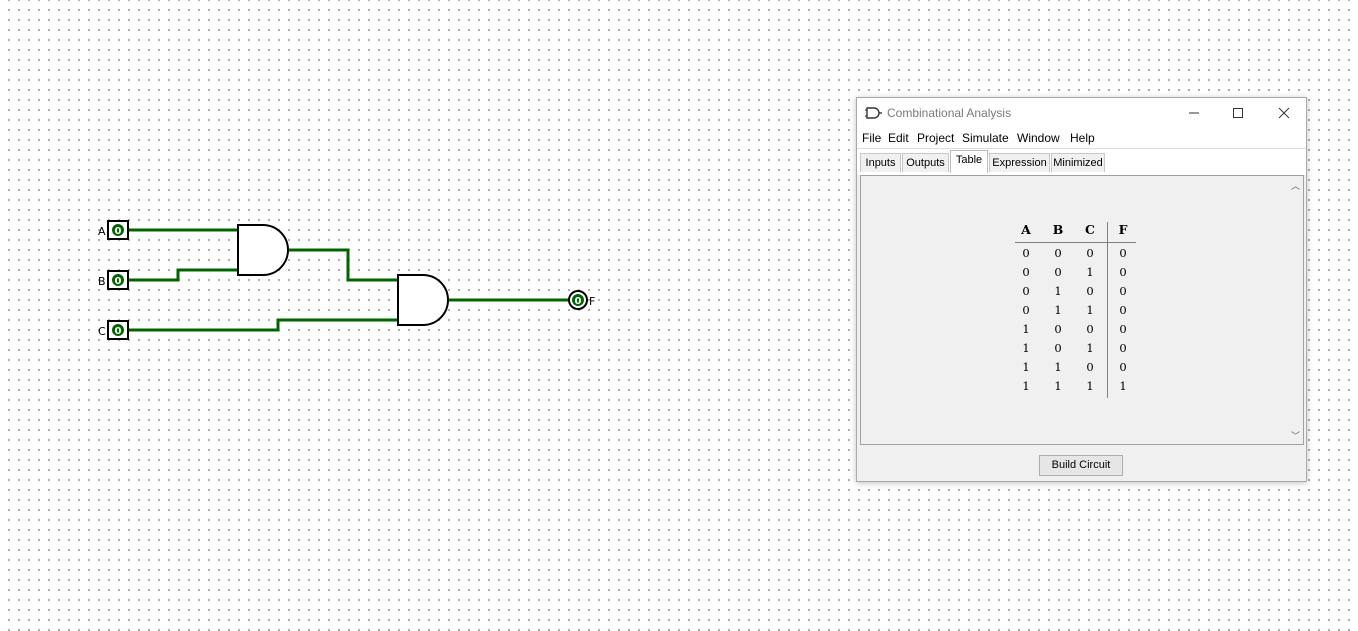  Describe the element at coordinates (263, 325) in the screenshot. I see `wire-c` at that location.